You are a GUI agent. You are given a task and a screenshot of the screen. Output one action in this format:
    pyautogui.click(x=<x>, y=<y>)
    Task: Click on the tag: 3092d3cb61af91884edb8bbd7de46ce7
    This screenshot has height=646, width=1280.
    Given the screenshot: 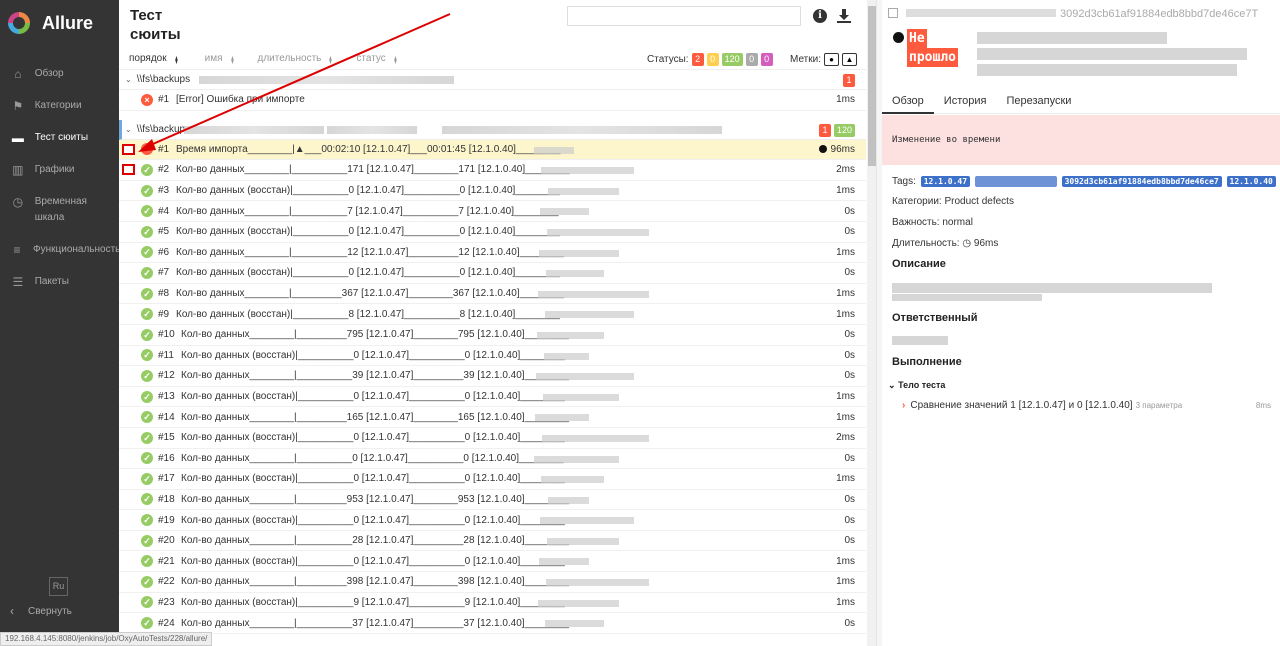 What is the action you would take?
    pyautogui.click(x=1141, y=181)
    